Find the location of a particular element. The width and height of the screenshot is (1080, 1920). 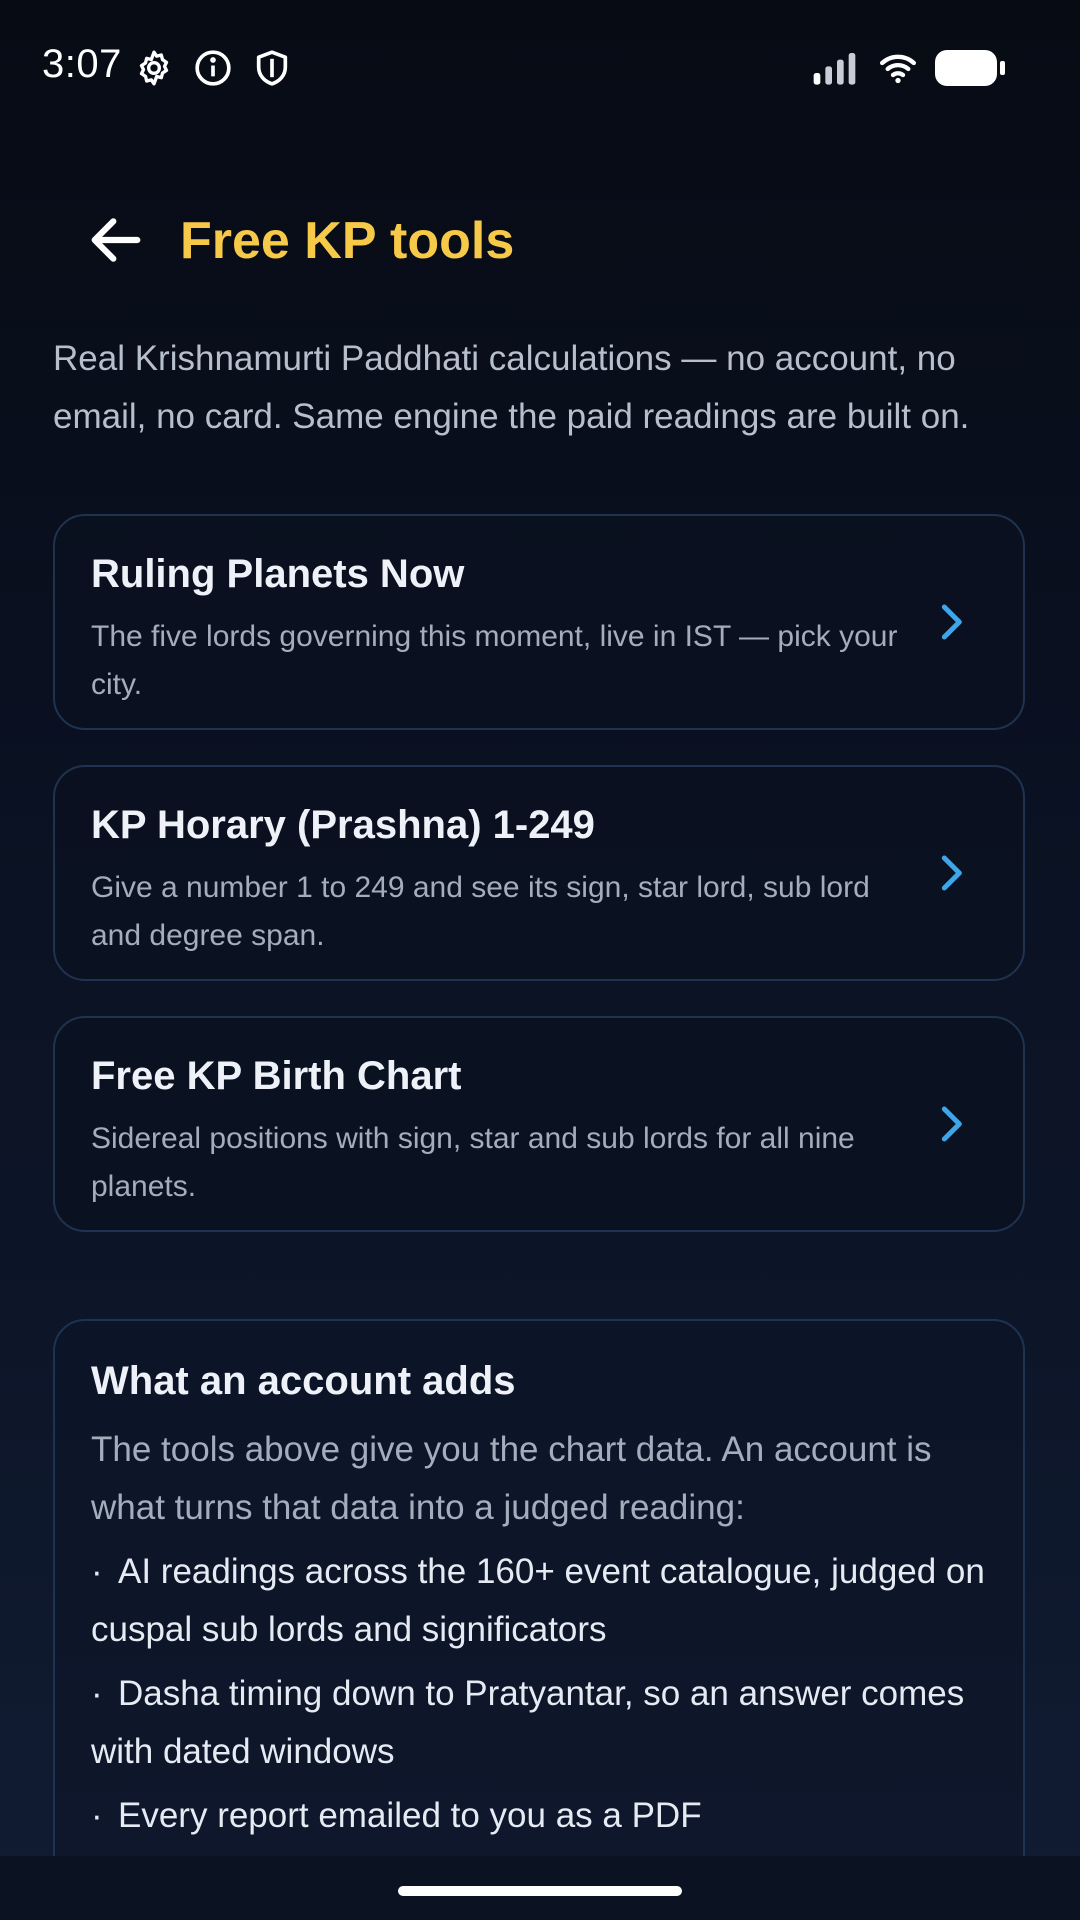

home-indicator is located at coordinates (540, 1891).